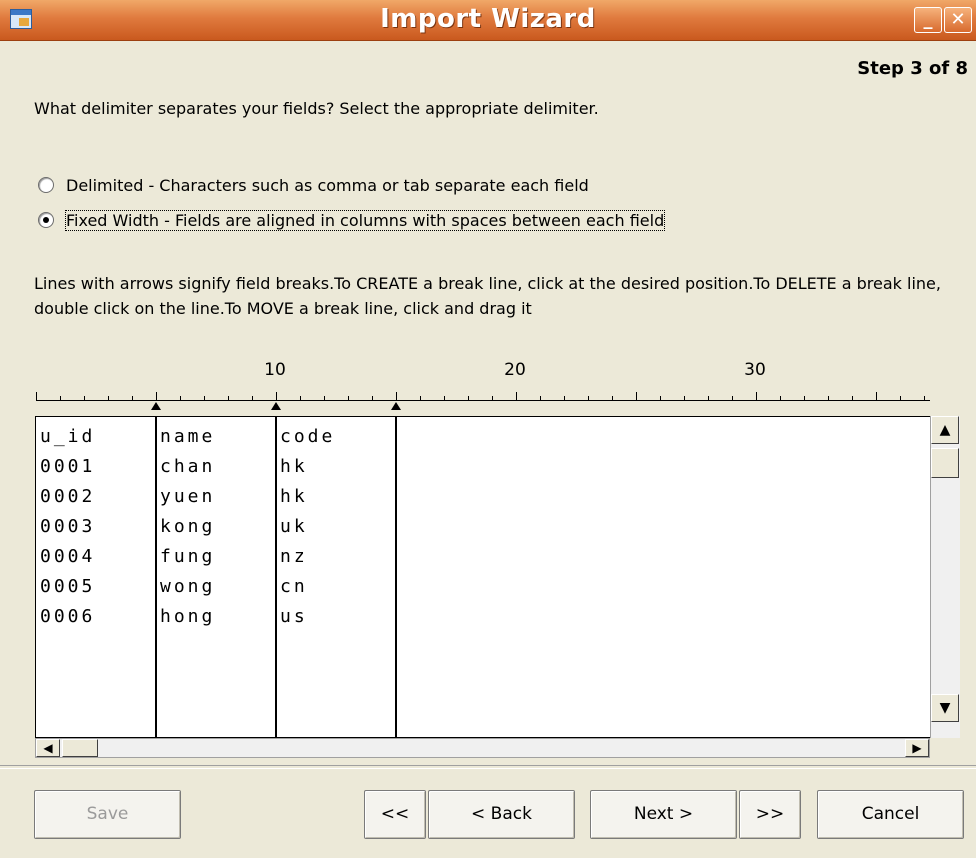  What do you see at coordinates (188, 586) in the screenshot?
I see `cell: wong` at bounding box center [188, 586].